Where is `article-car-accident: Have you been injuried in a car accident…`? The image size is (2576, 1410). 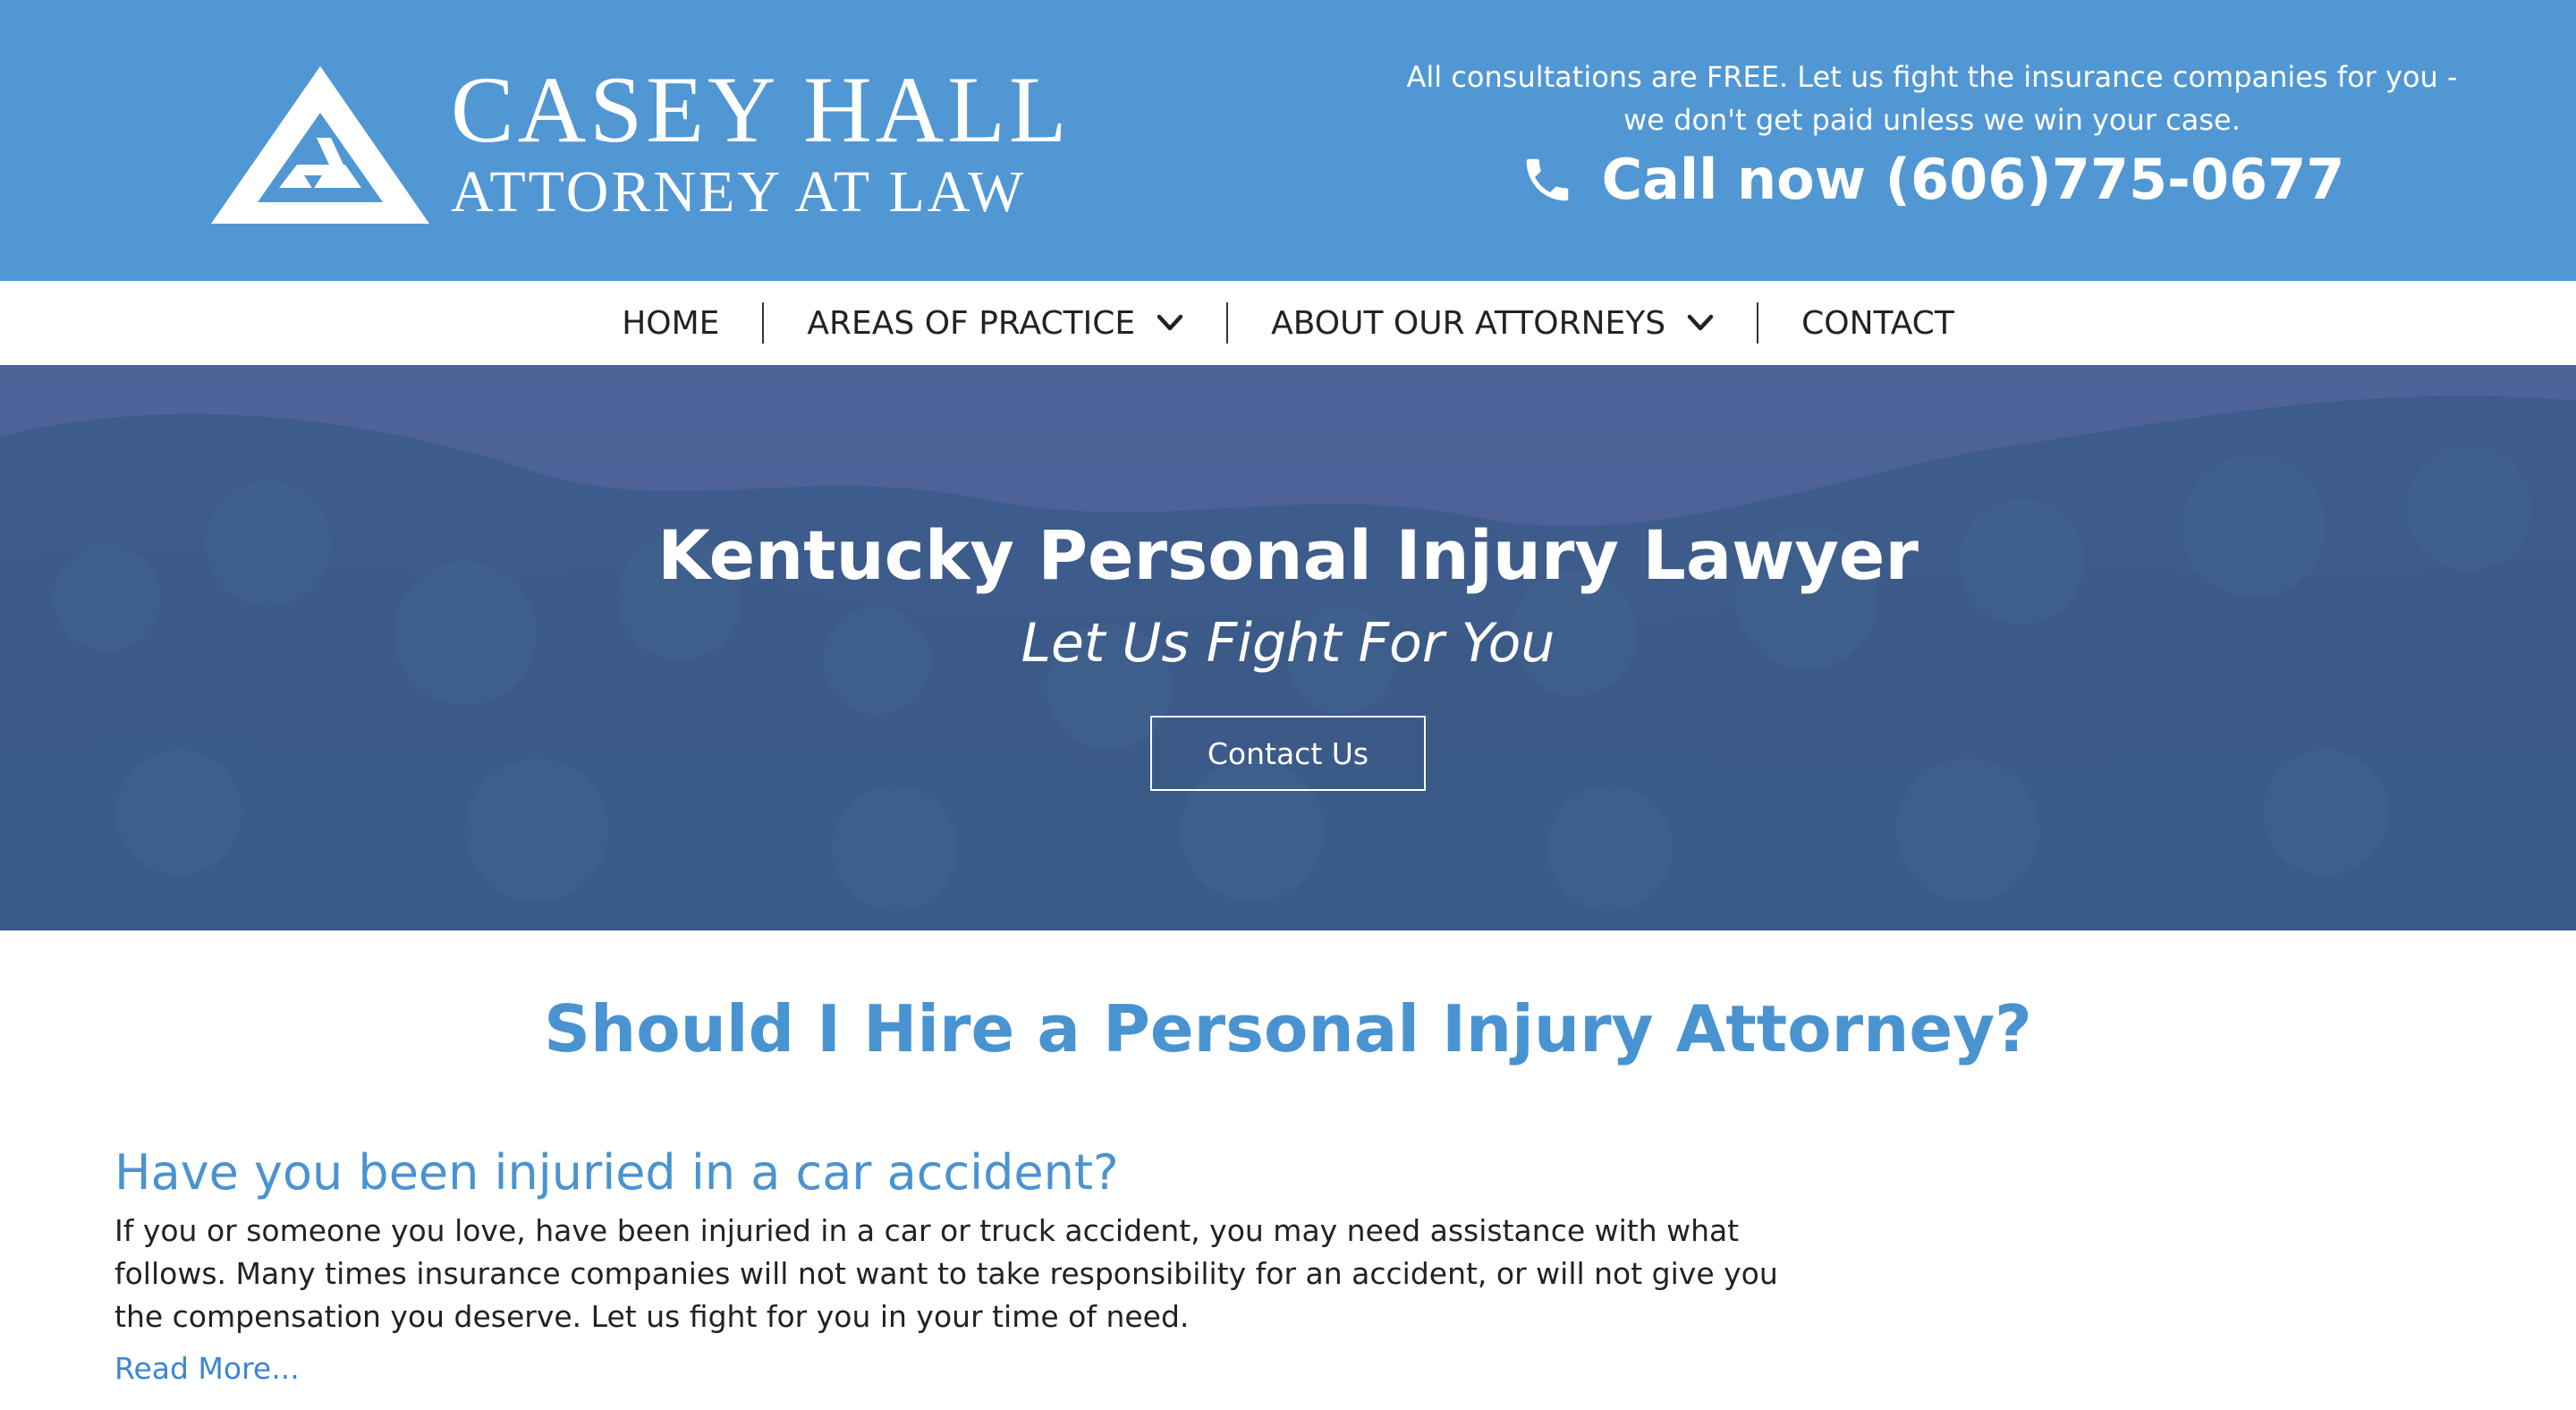
article-car-accident: Have you been injuried in a car accident… is located at coordinates (964, 1263).